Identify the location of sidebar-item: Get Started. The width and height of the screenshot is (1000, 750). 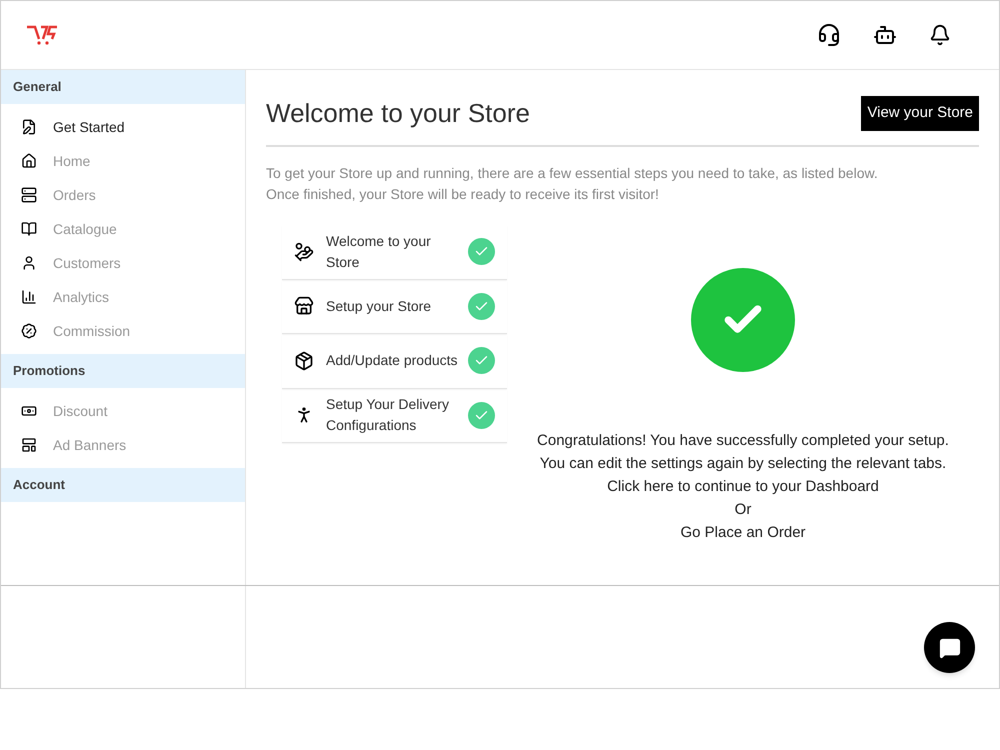
(123, 127).